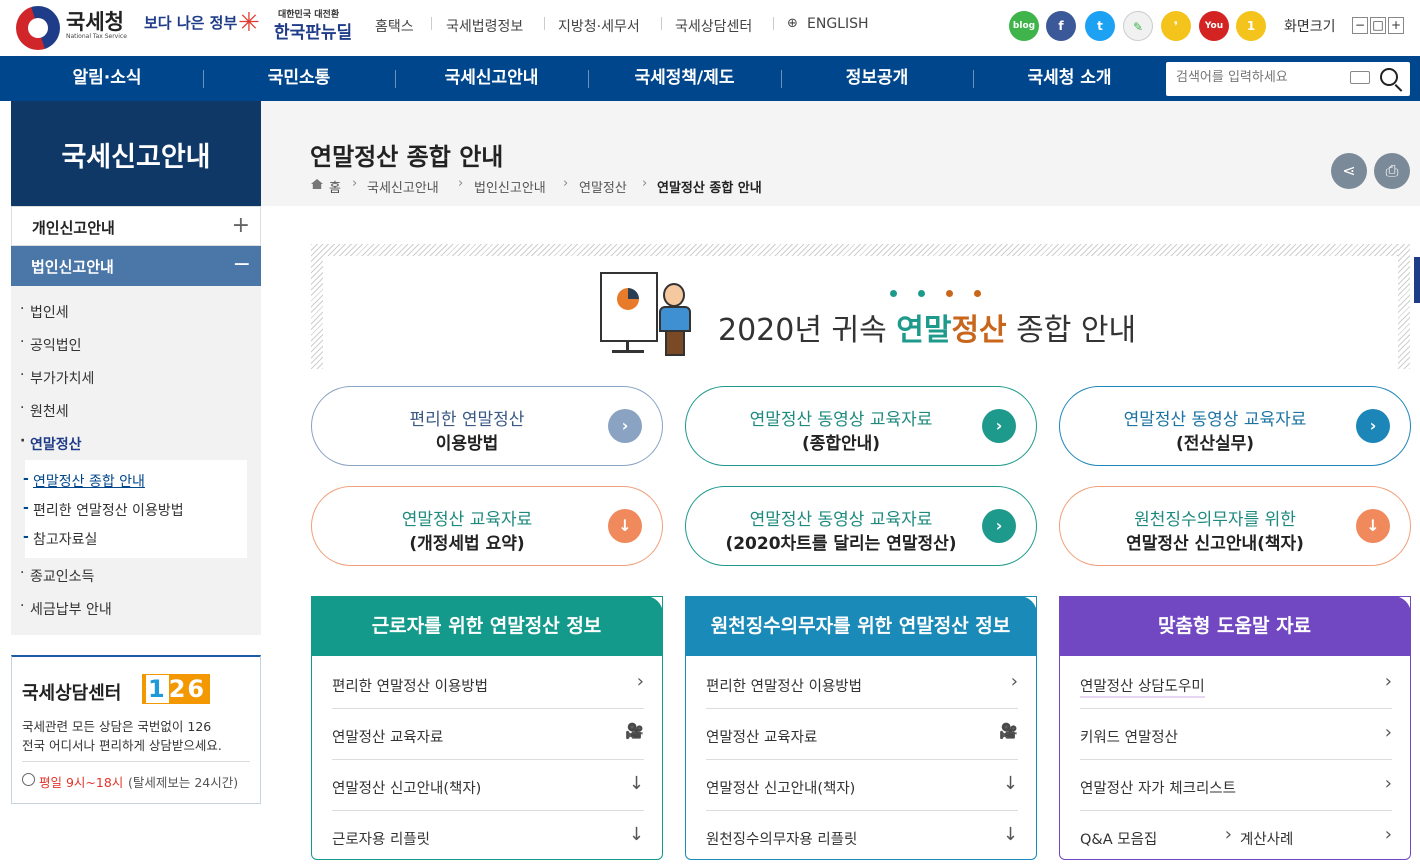 This screenshot has height=867, width=1420. Describe the element at coordinates (877, 78) in the screenshot. I see `gnb-item-disclosure: 정보공개` at that location.